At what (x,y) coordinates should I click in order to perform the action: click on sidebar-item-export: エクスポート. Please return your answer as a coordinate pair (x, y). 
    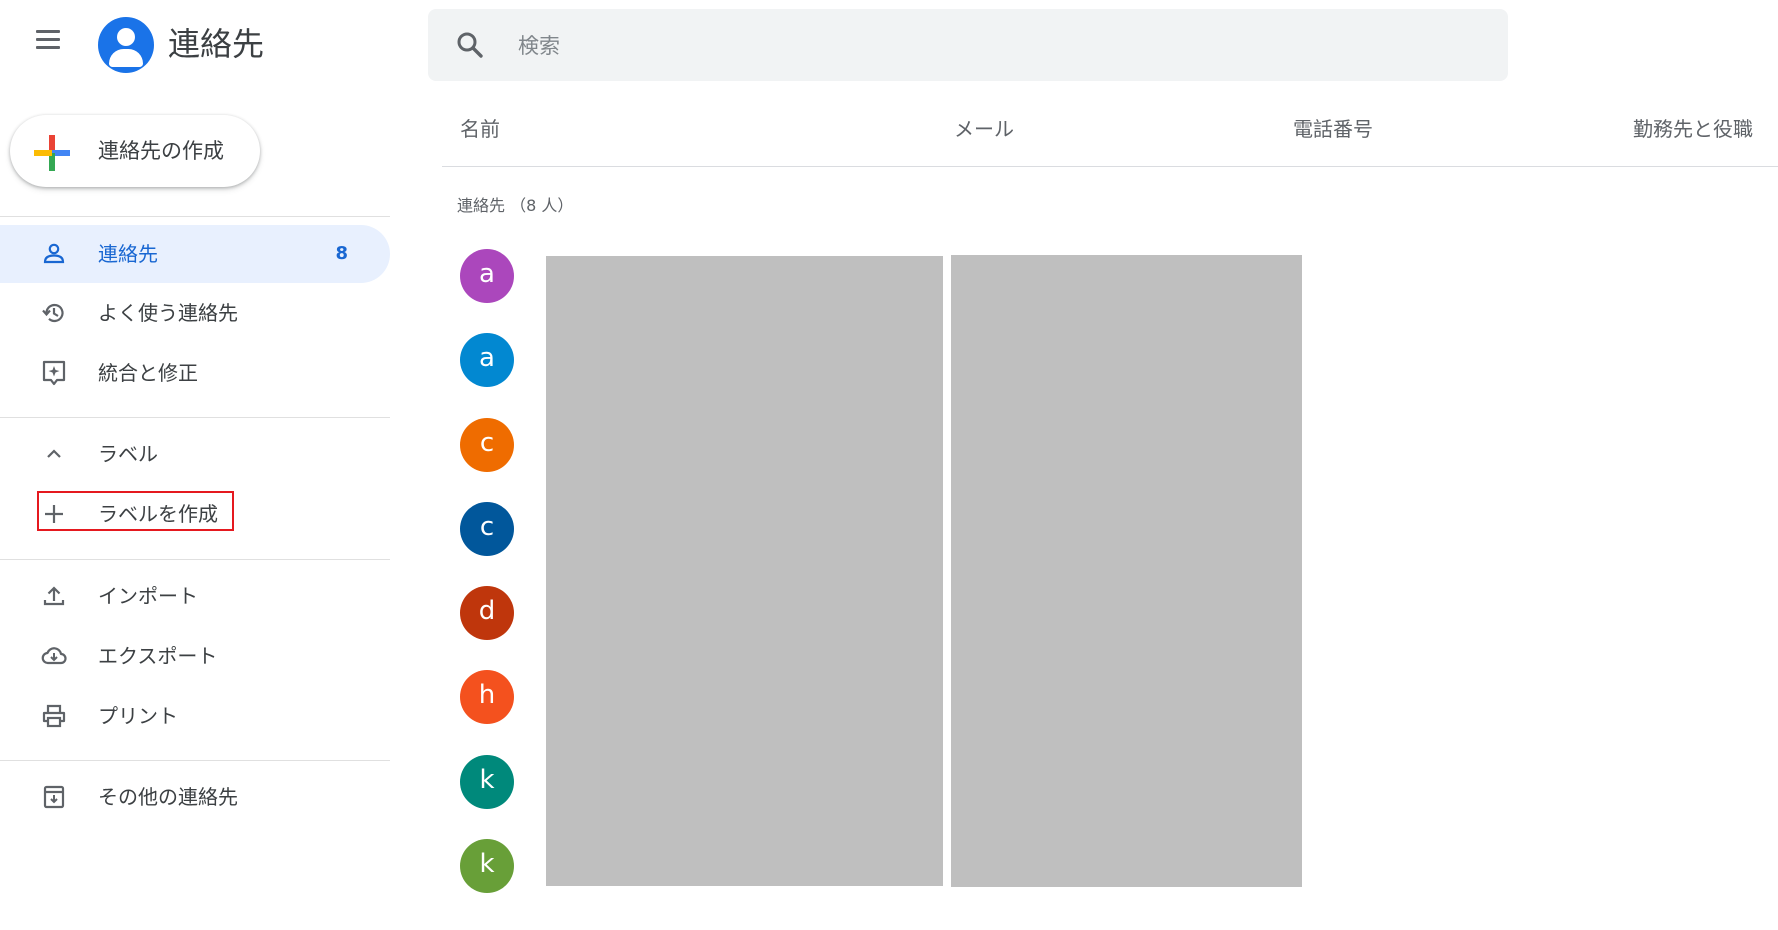
    Looking at the image, I should click on (195, 656).